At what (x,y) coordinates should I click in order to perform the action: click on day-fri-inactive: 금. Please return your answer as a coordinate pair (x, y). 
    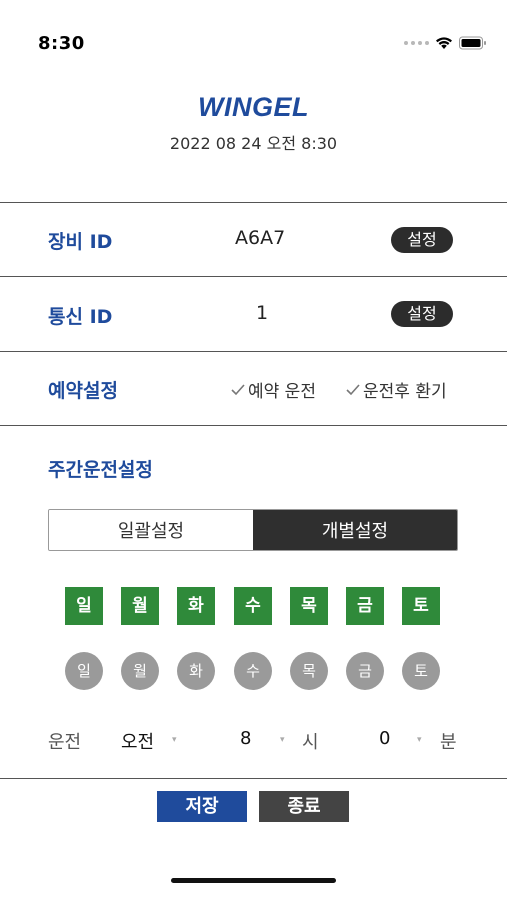
    Looking at the image, I should click on (365, 671).